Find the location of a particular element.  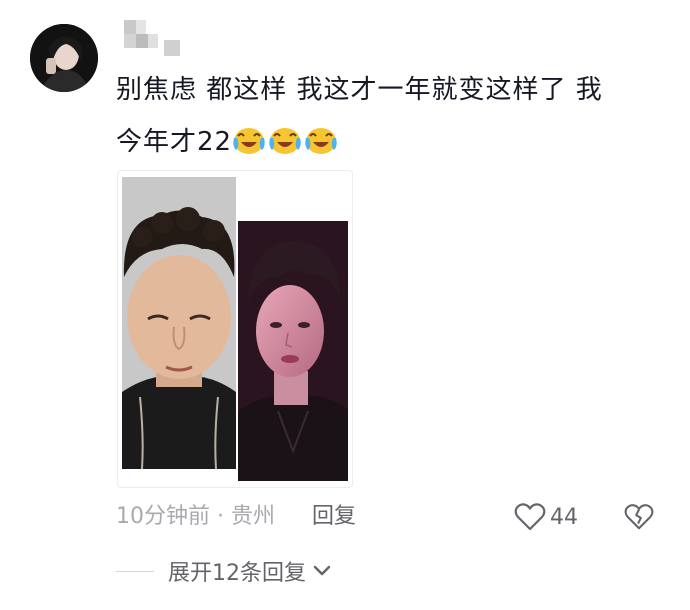

dislike-button is located at coordinates (639, 517).